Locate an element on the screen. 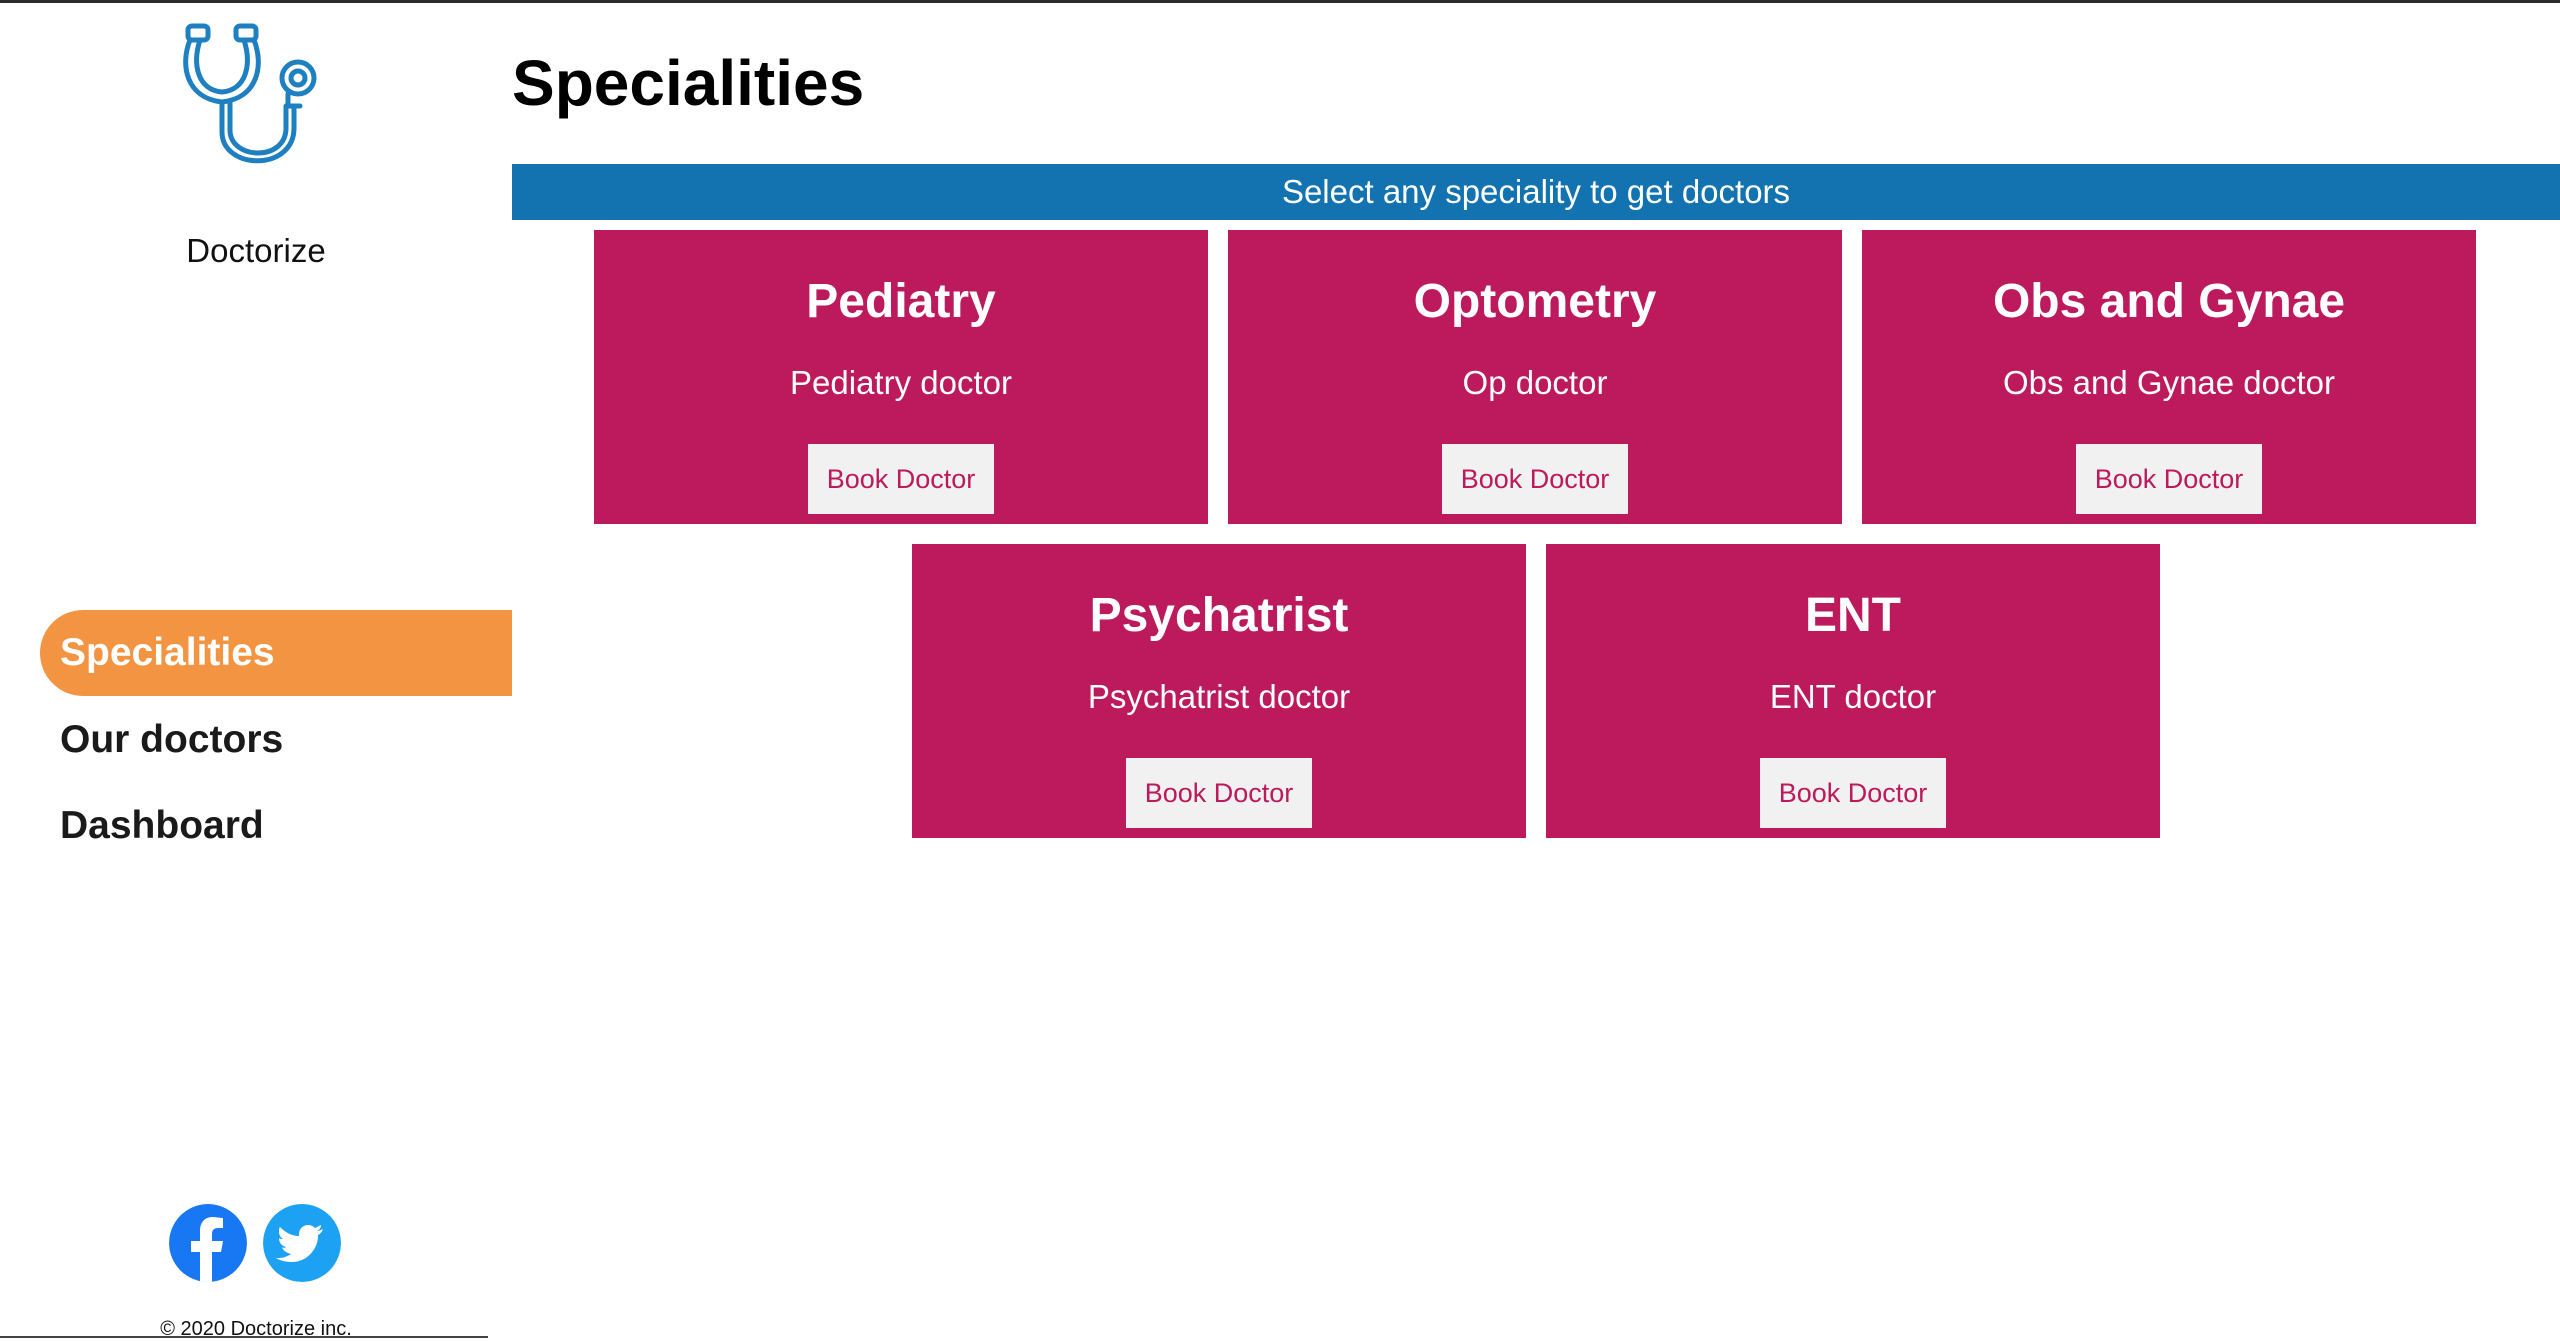 Image resolution: width=2560 pixels, height=1341 pixels. footer-divider is located at coordinates (244, 1337).